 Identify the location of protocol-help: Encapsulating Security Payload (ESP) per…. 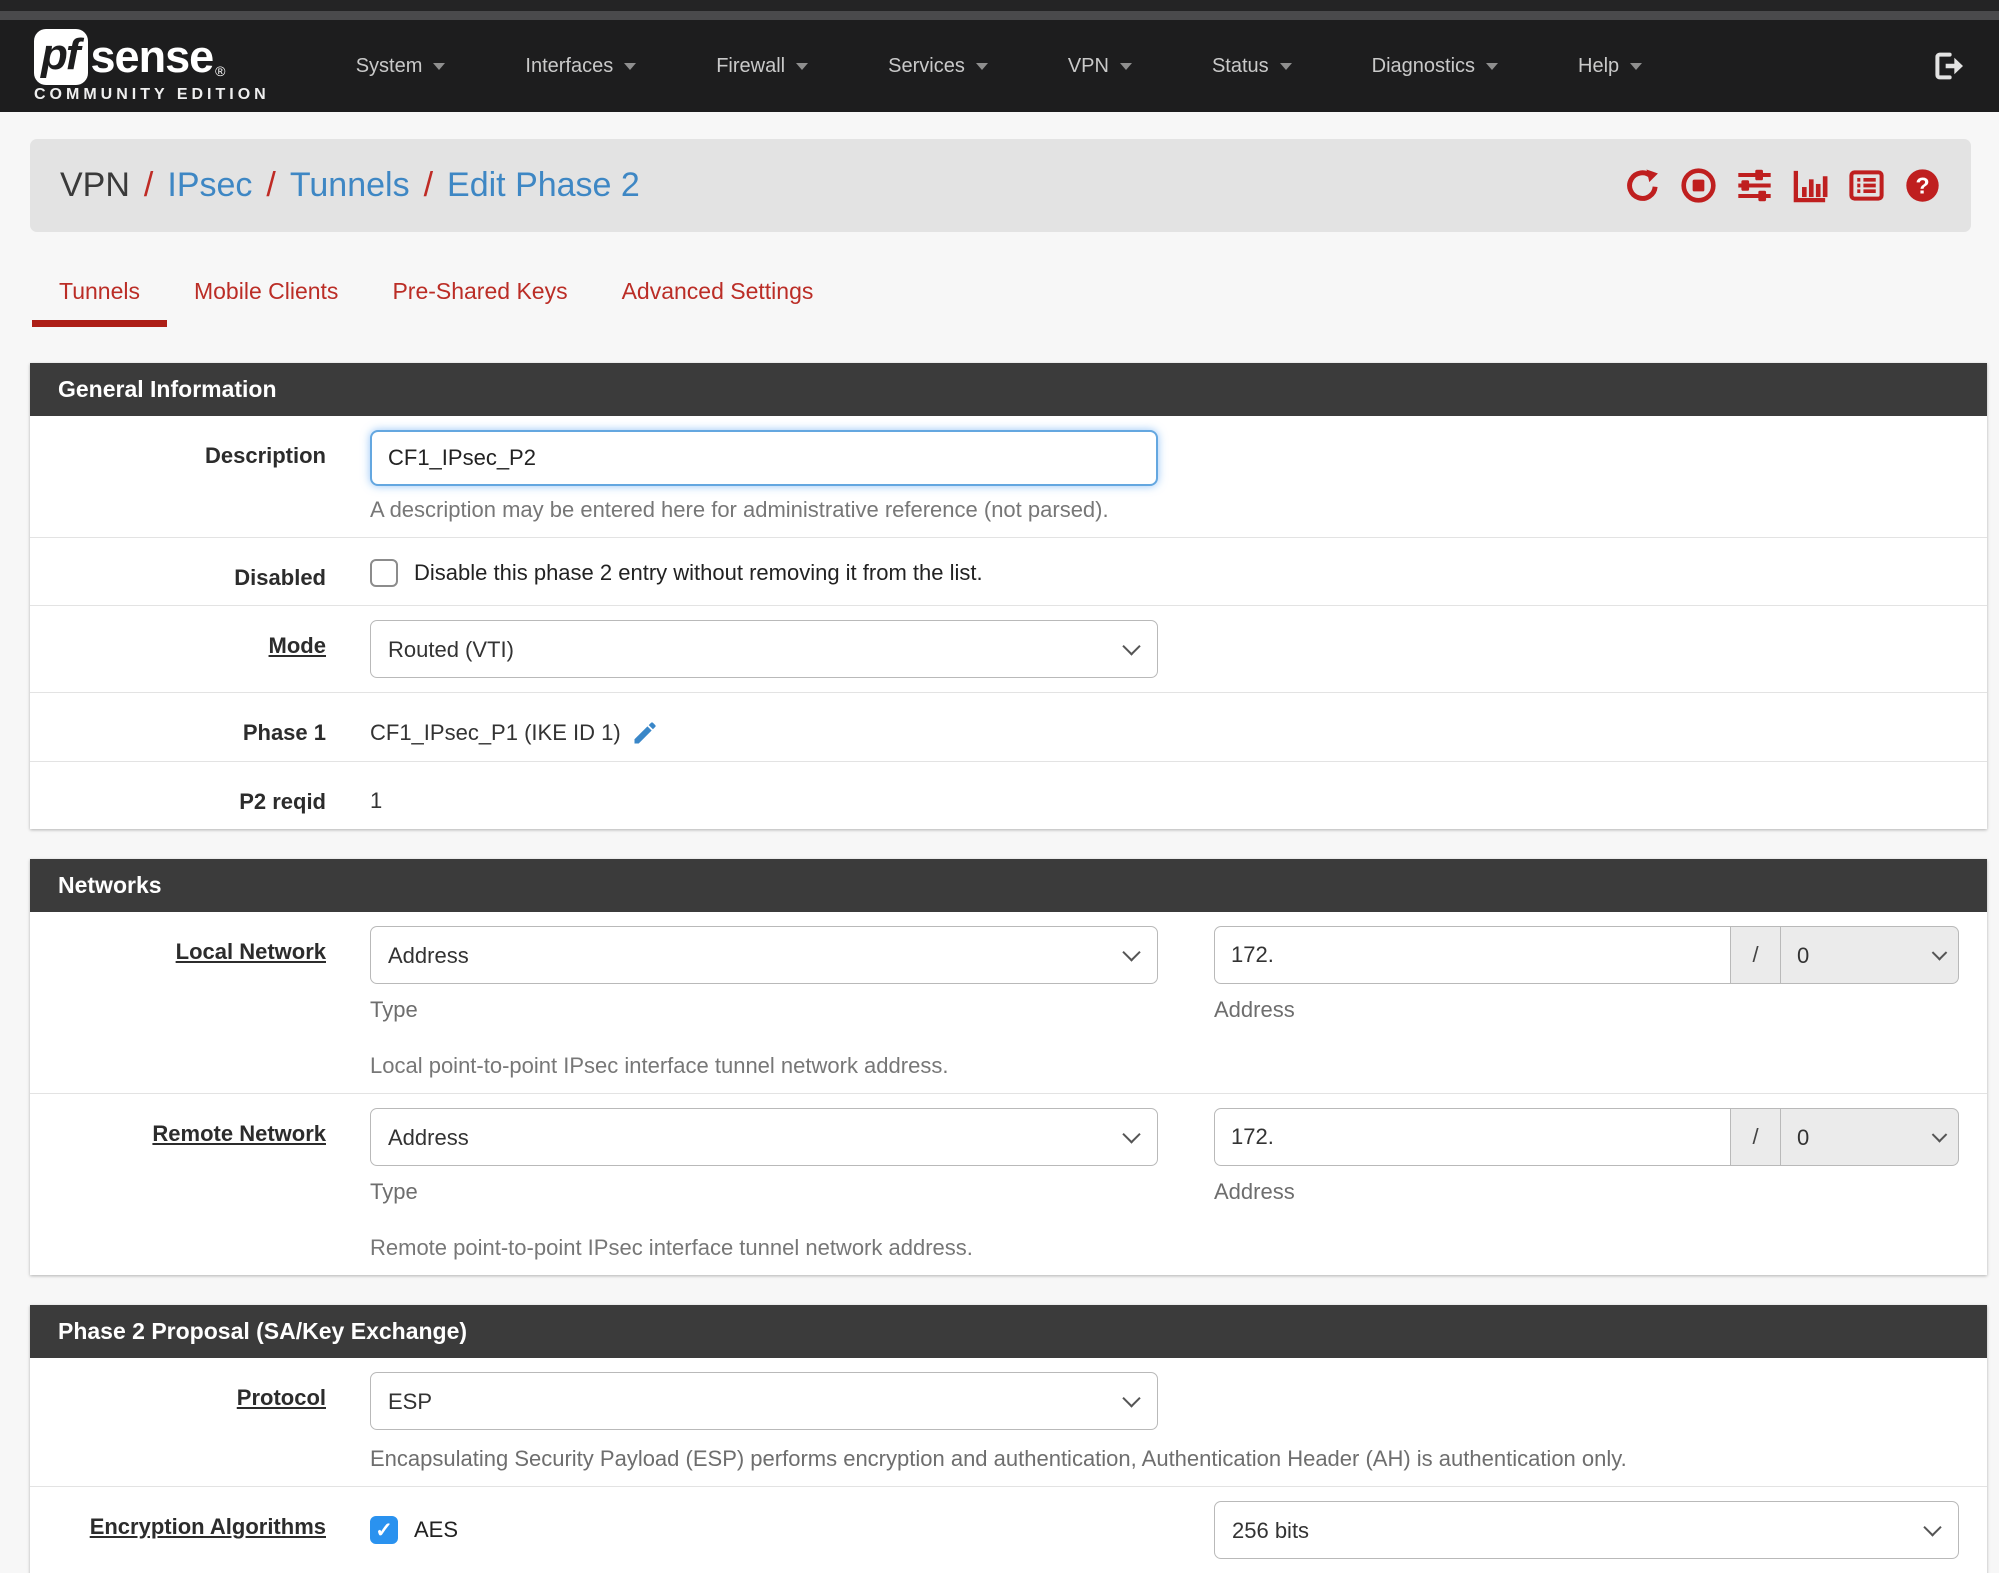
(998, 1458).